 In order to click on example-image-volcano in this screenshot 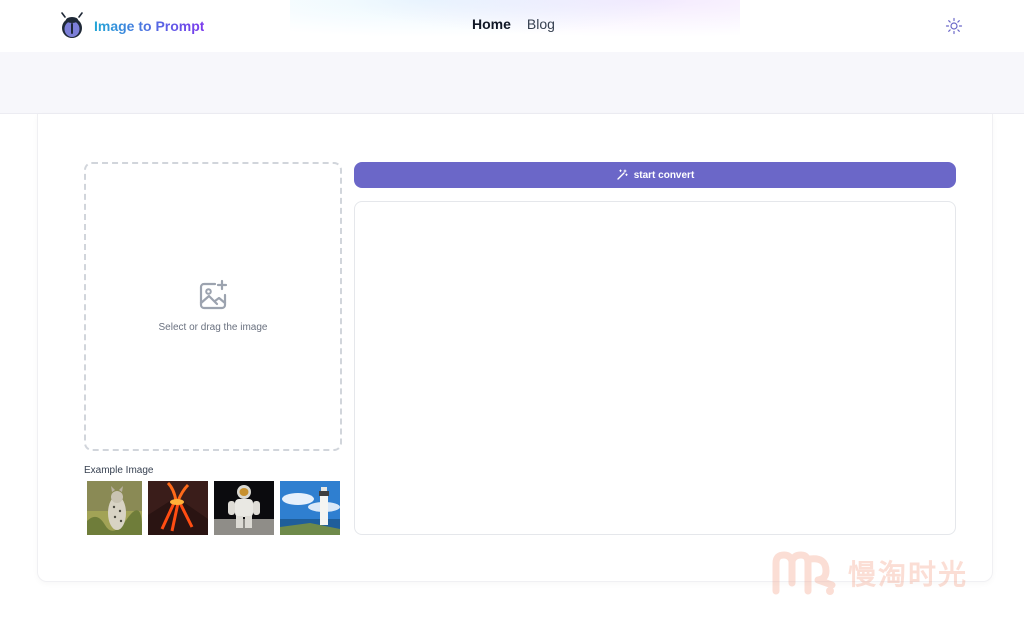, I will do `click(178, 508)`.